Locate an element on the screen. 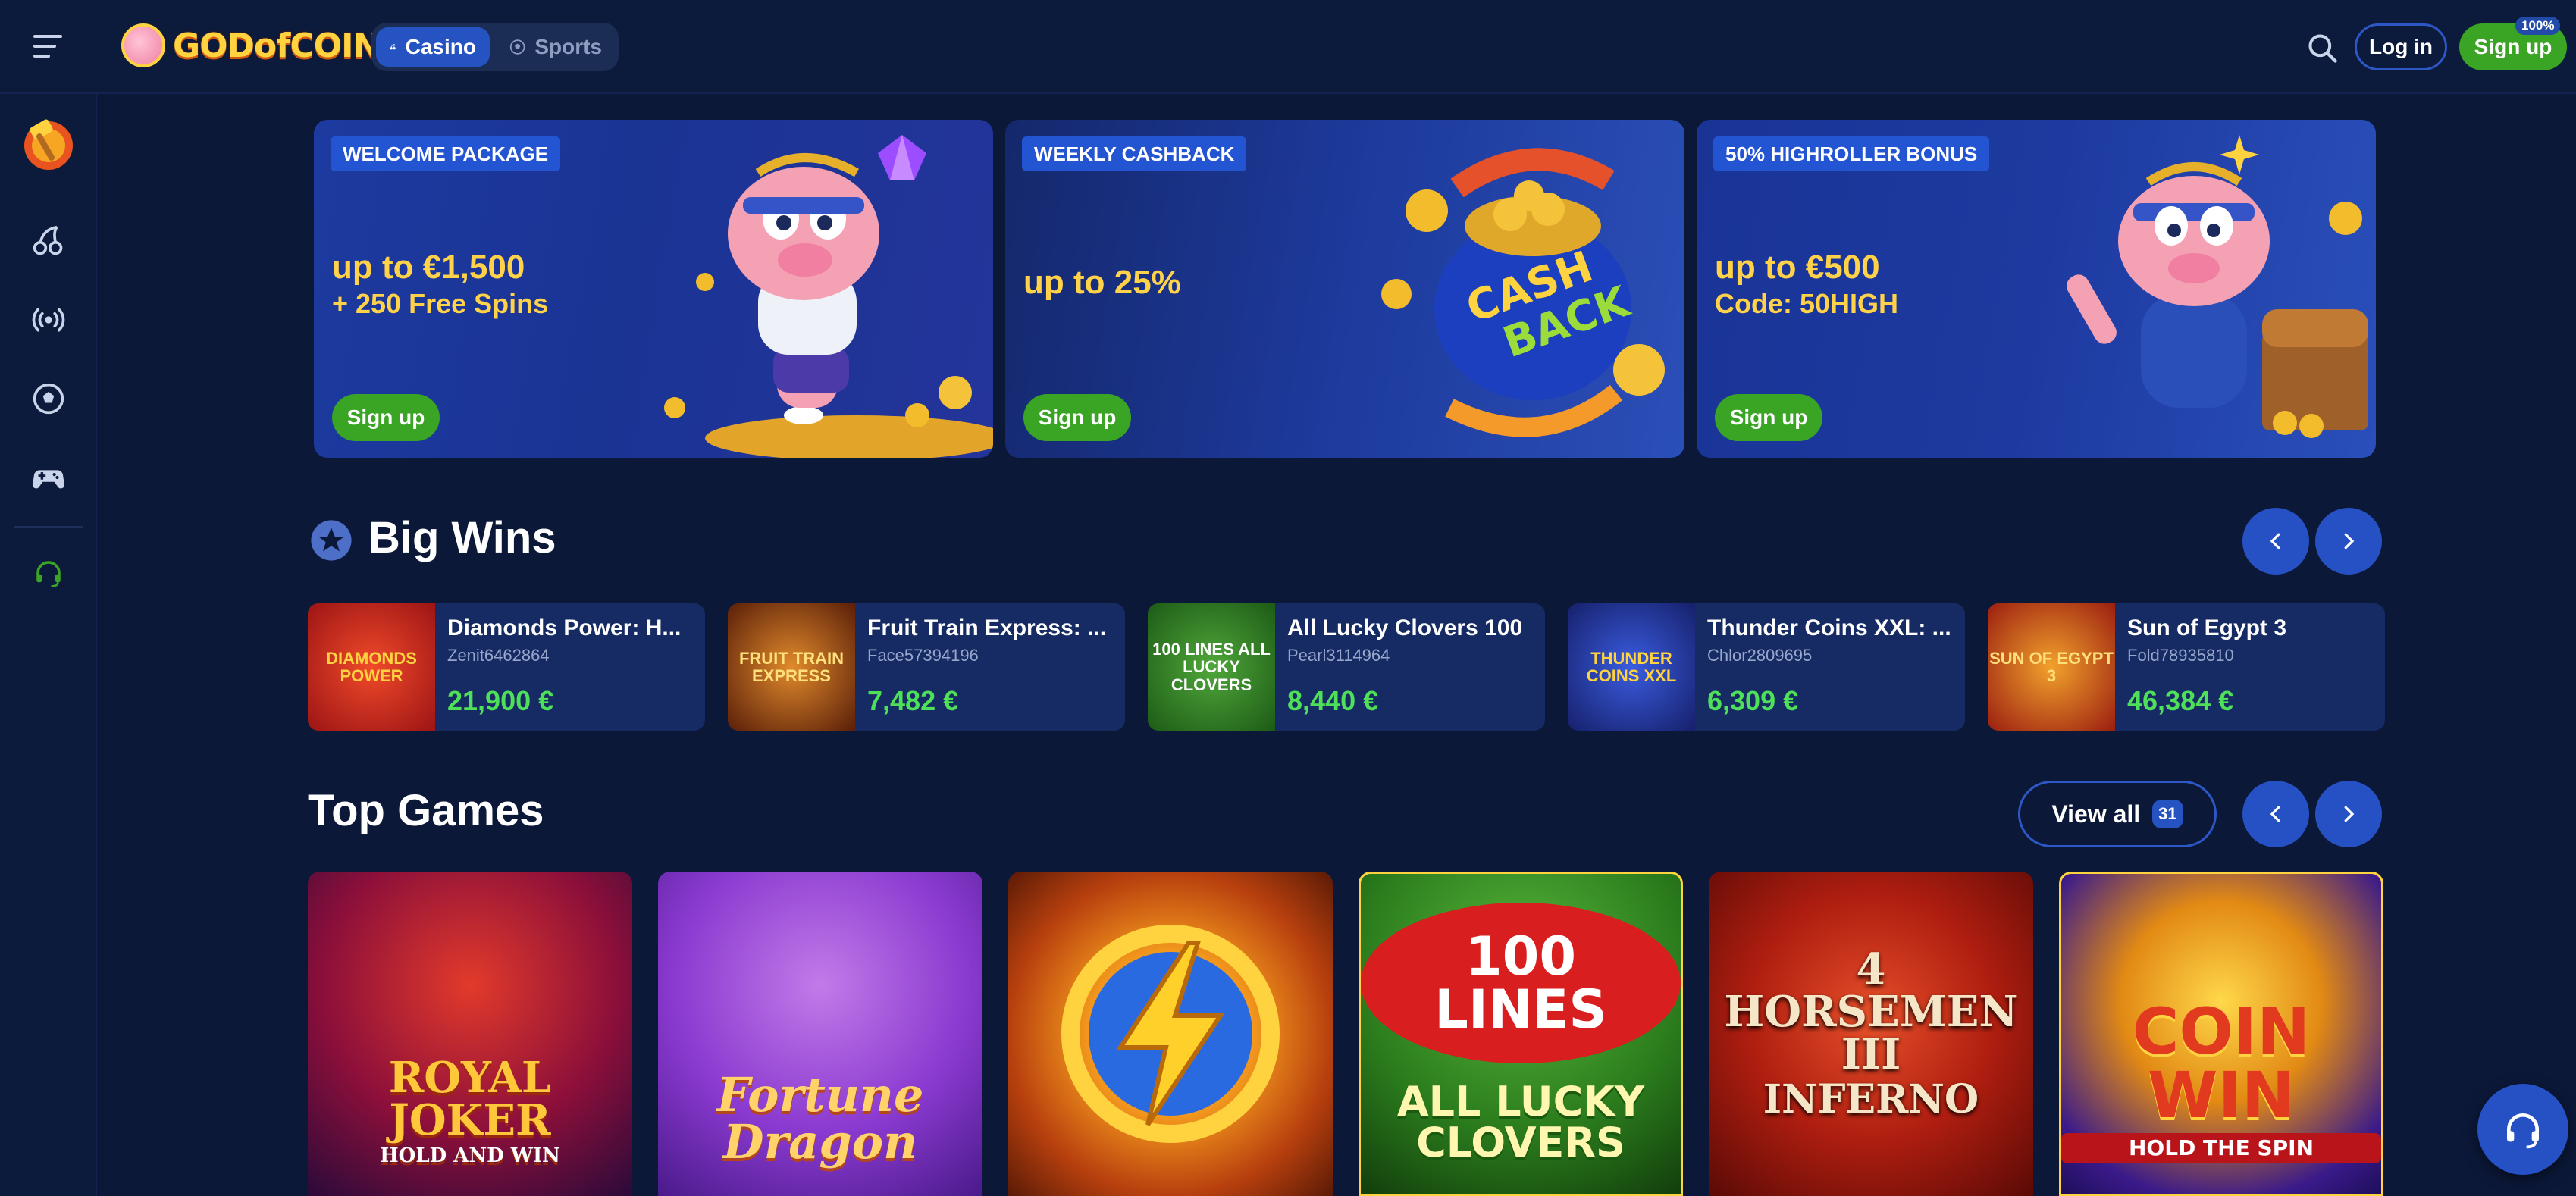  login-button: Log in is located at coordinates (2401, 46).